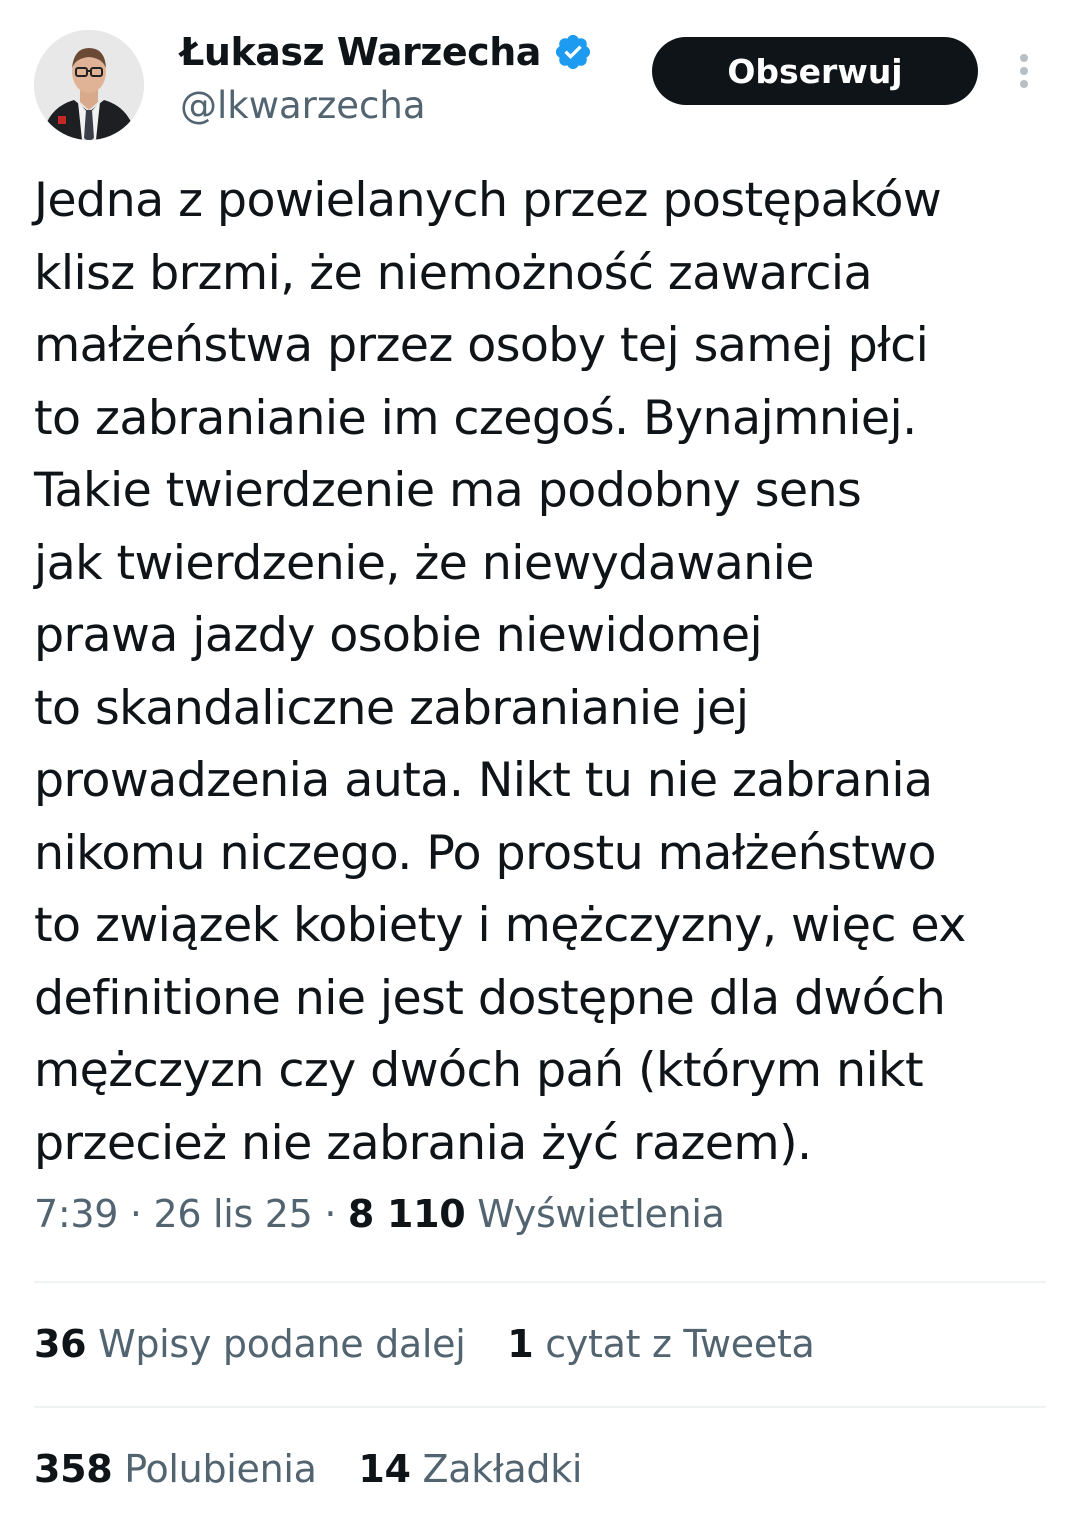  I want to click on tweet-time: 7:39, so click(76, 1214).